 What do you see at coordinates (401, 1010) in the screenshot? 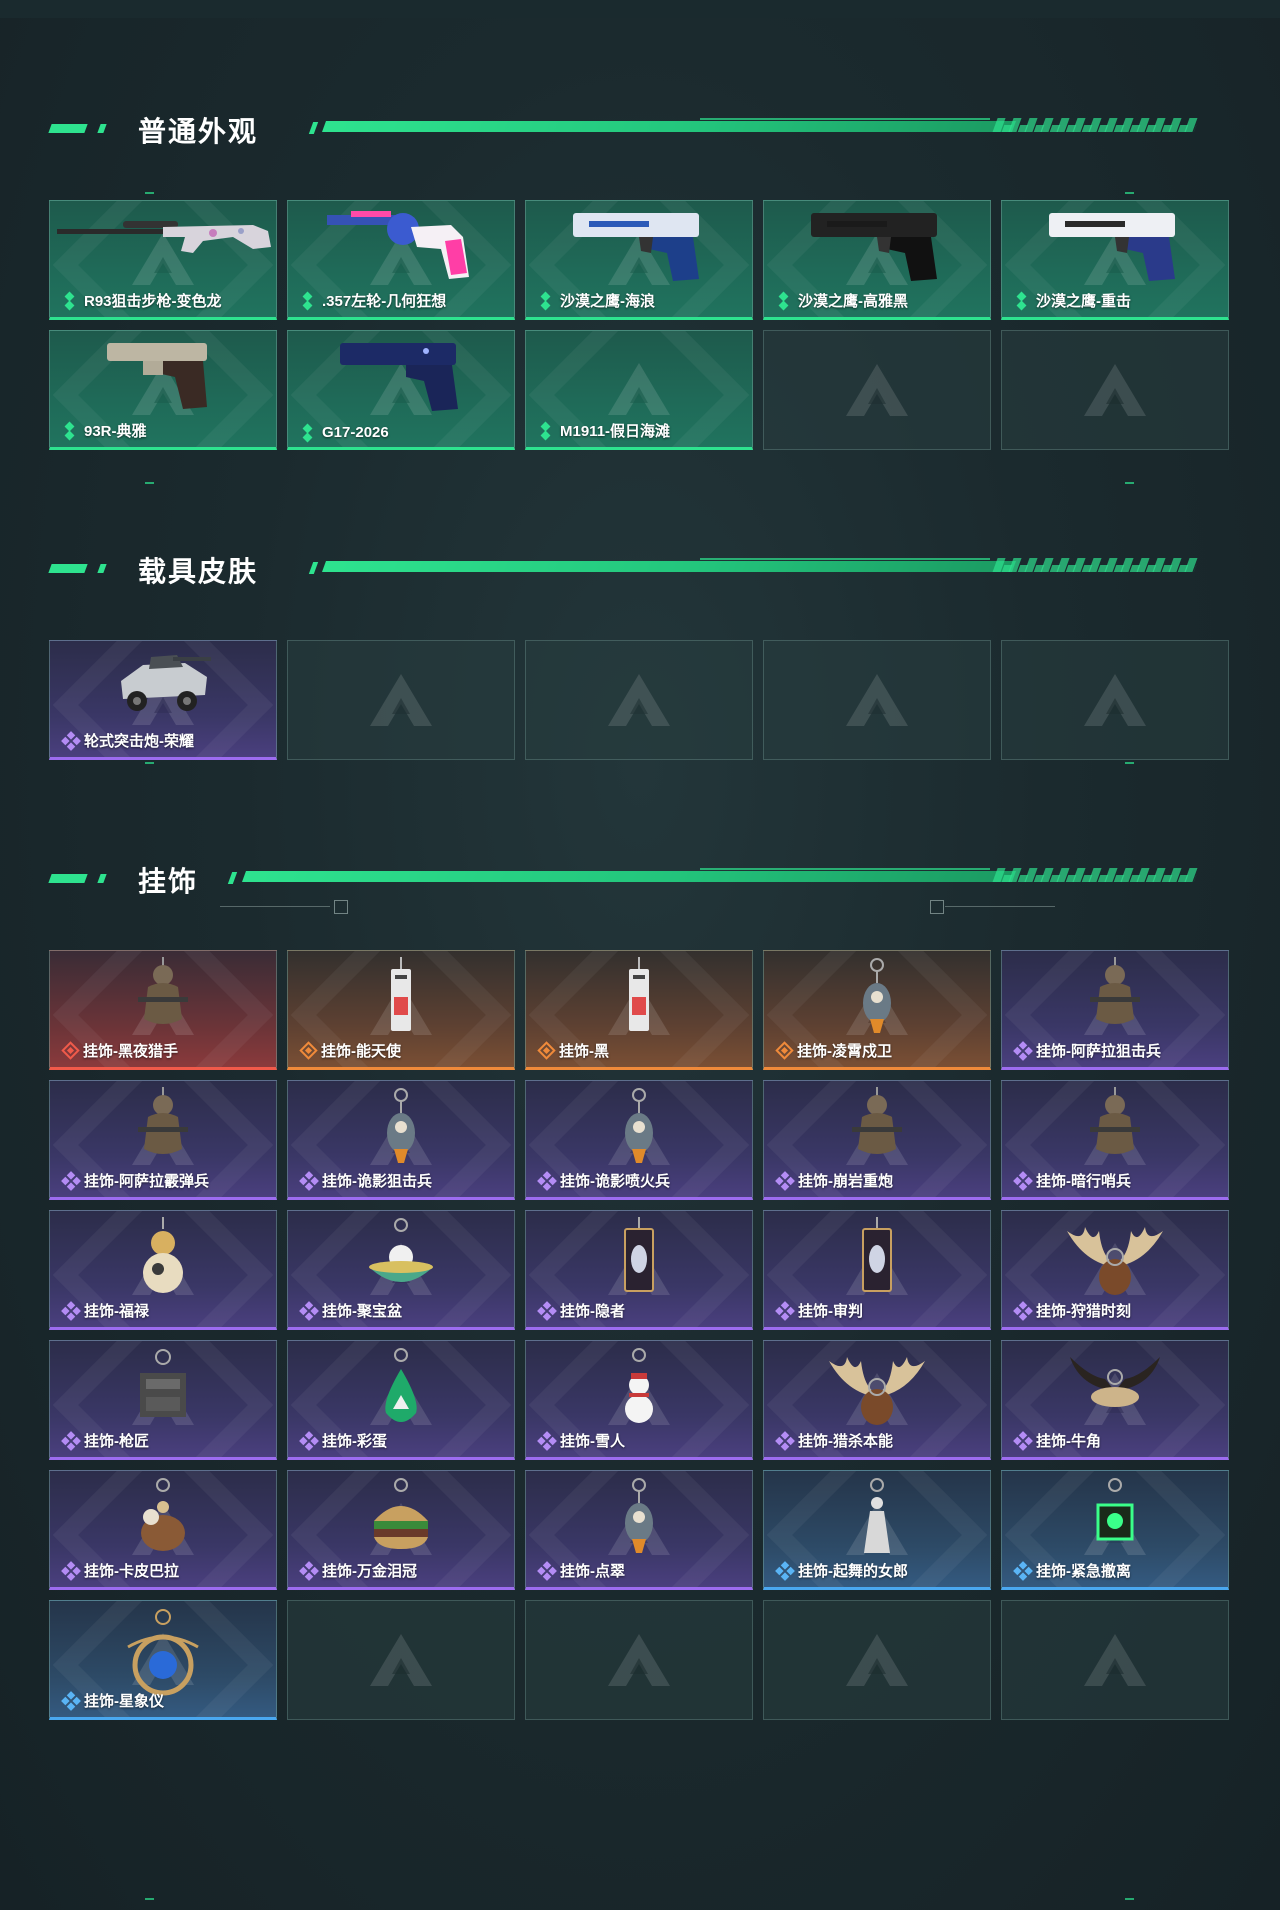
I see `item-card: 挂饰-能天使` at bounding box center [401, 1010].